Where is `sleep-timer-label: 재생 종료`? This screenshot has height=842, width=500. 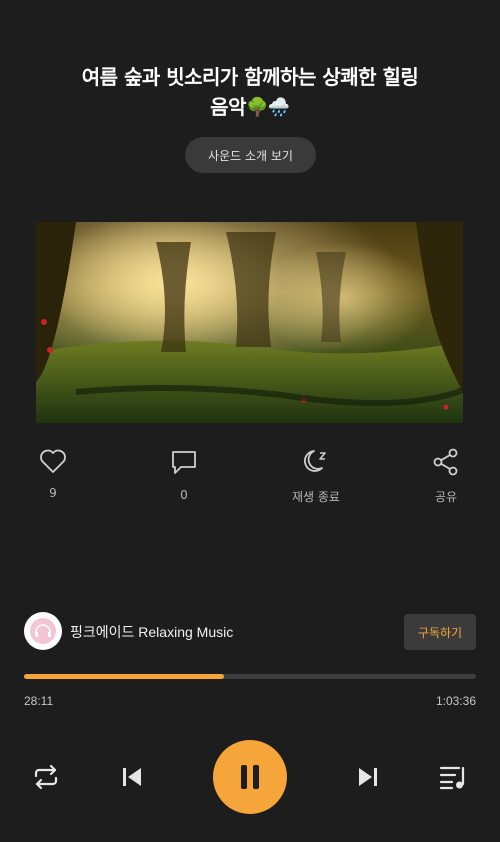
sleep-timer-label: 재생 종료 is located at coordinates (316, 497).